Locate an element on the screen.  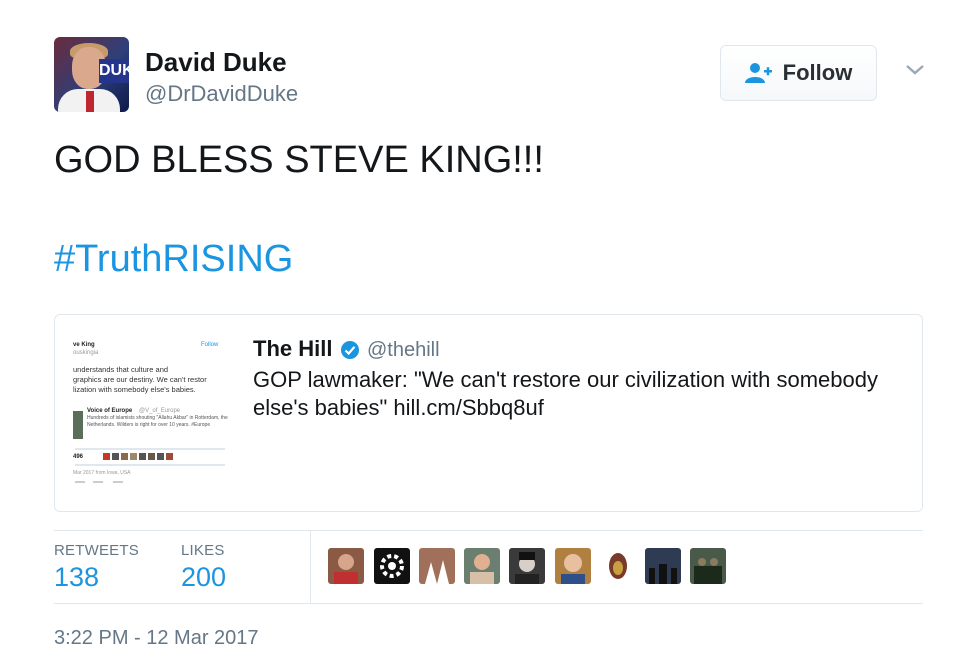
thumb-embedded-image is located at coordinates (78, 425).